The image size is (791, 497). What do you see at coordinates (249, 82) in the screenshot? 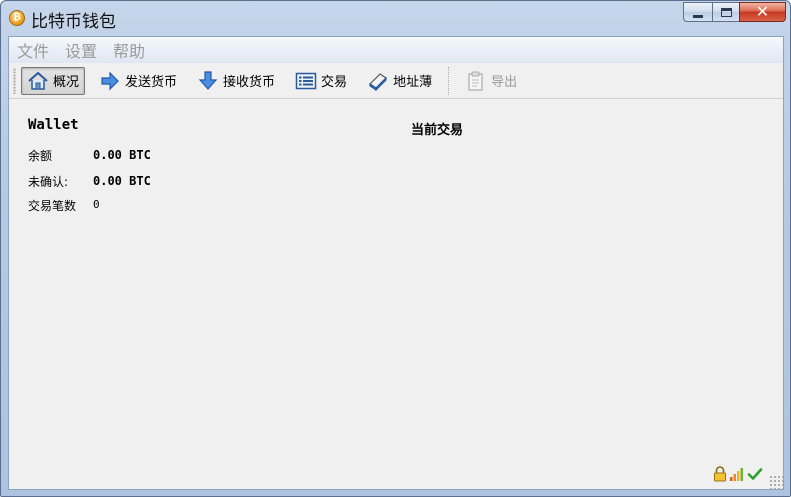
I see `receive-label: 接收货币` at bounding box center [249, 82].